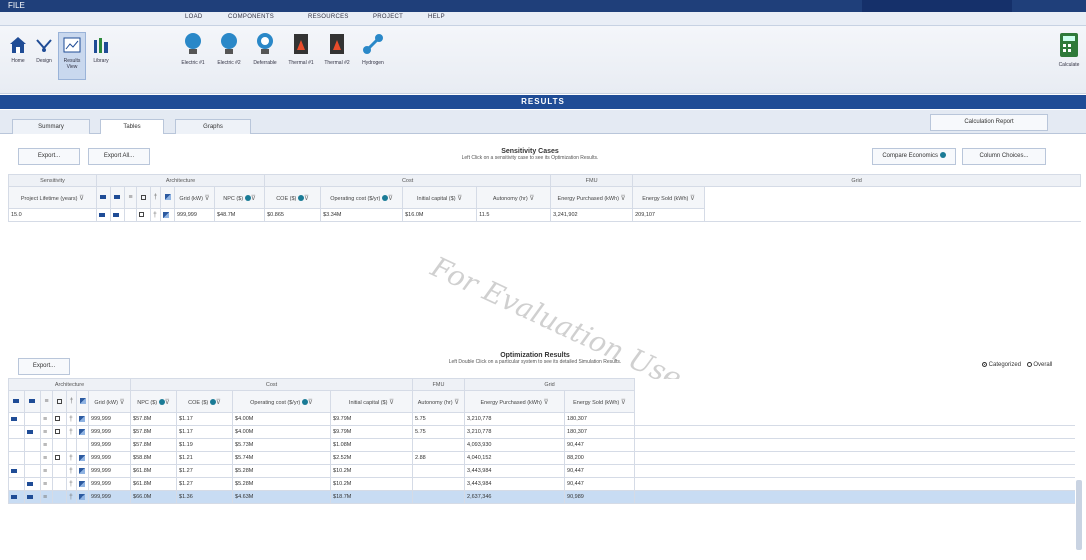 This screenshot has width=1086, height=560. Describe the element at coordinates (82, 401) in the screenshot. I see `opt-col-converter` at that location.